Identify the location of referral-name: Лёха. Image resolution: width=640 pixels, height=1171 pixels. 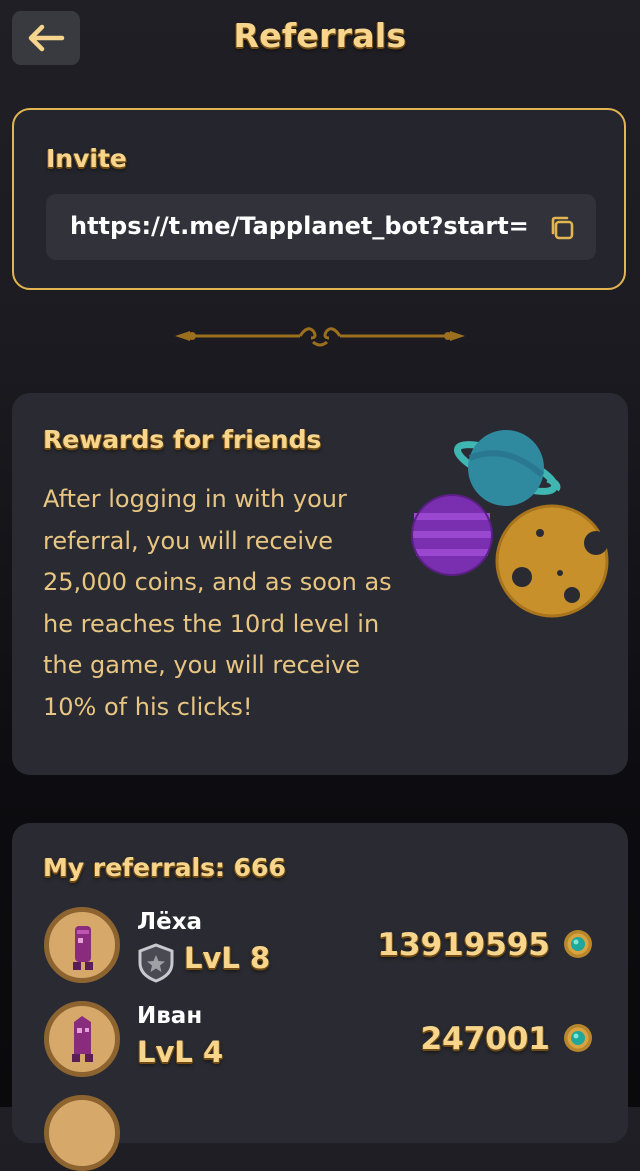
(170, 922).